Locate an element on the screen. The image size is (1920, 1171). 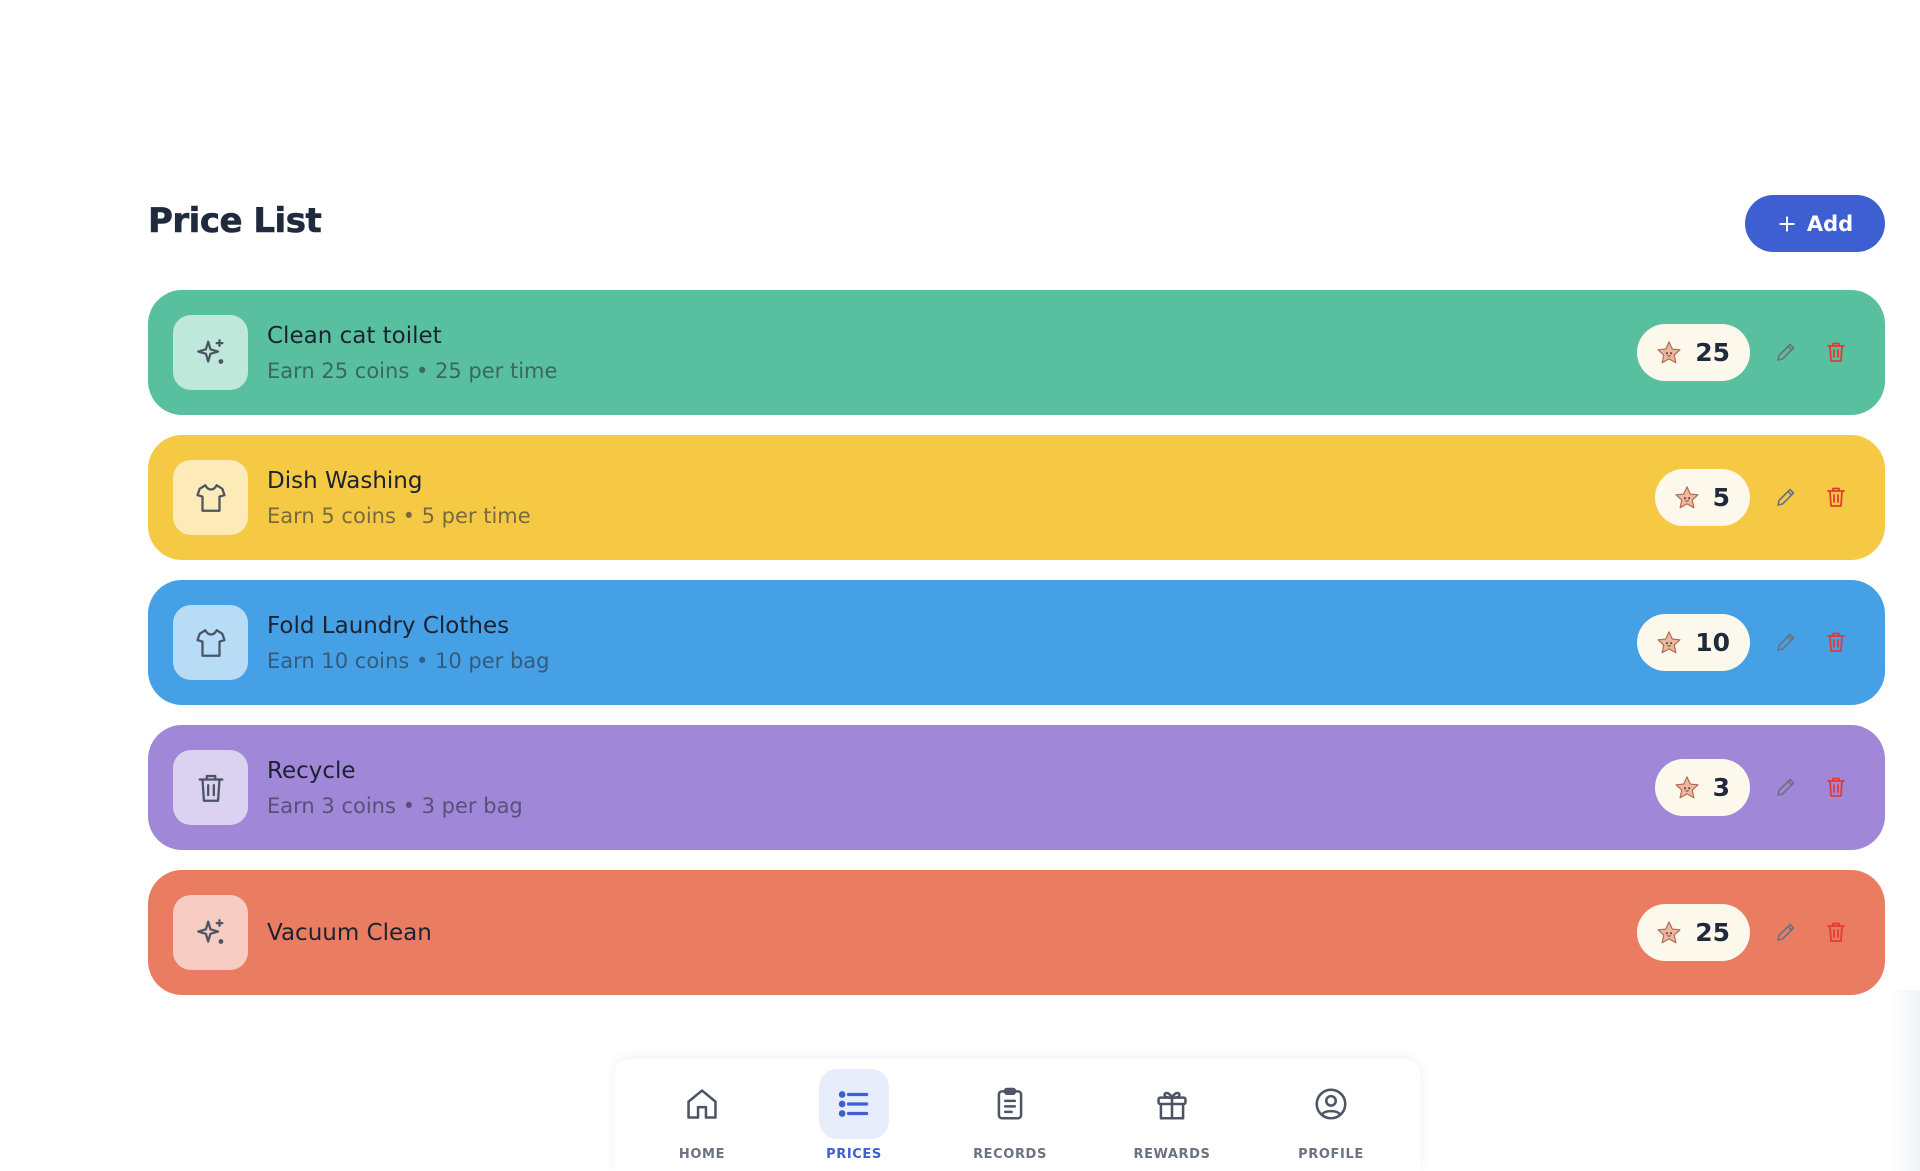
page-title: Price List is located at coordinates (235, 221).